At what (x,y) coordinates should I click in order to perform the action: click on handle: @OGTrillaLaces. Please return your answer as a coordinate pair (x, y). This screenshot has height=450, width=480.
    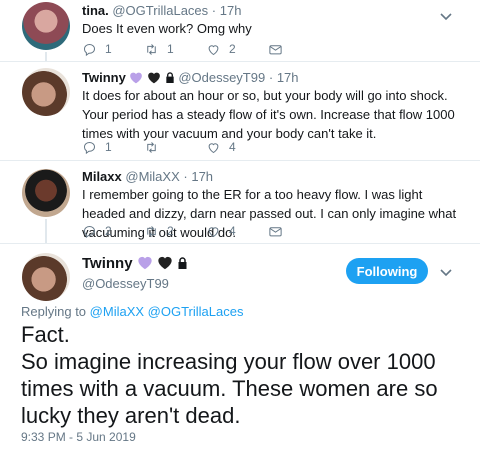
    Looking at the image, I should click on (160, 10).